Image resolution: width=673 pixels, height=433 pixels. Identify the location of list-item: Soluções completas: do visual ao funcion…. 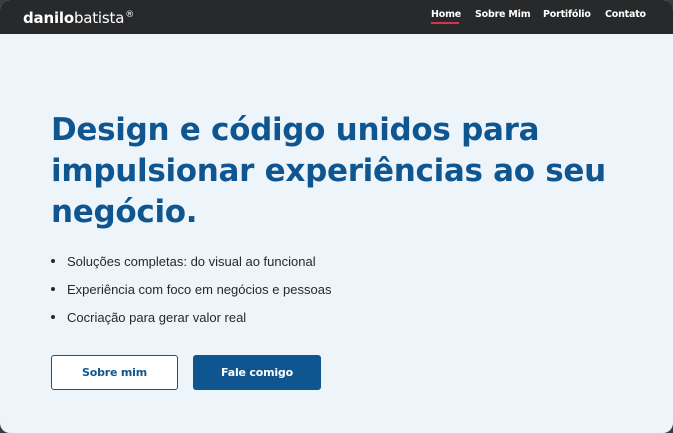
(191, 266).